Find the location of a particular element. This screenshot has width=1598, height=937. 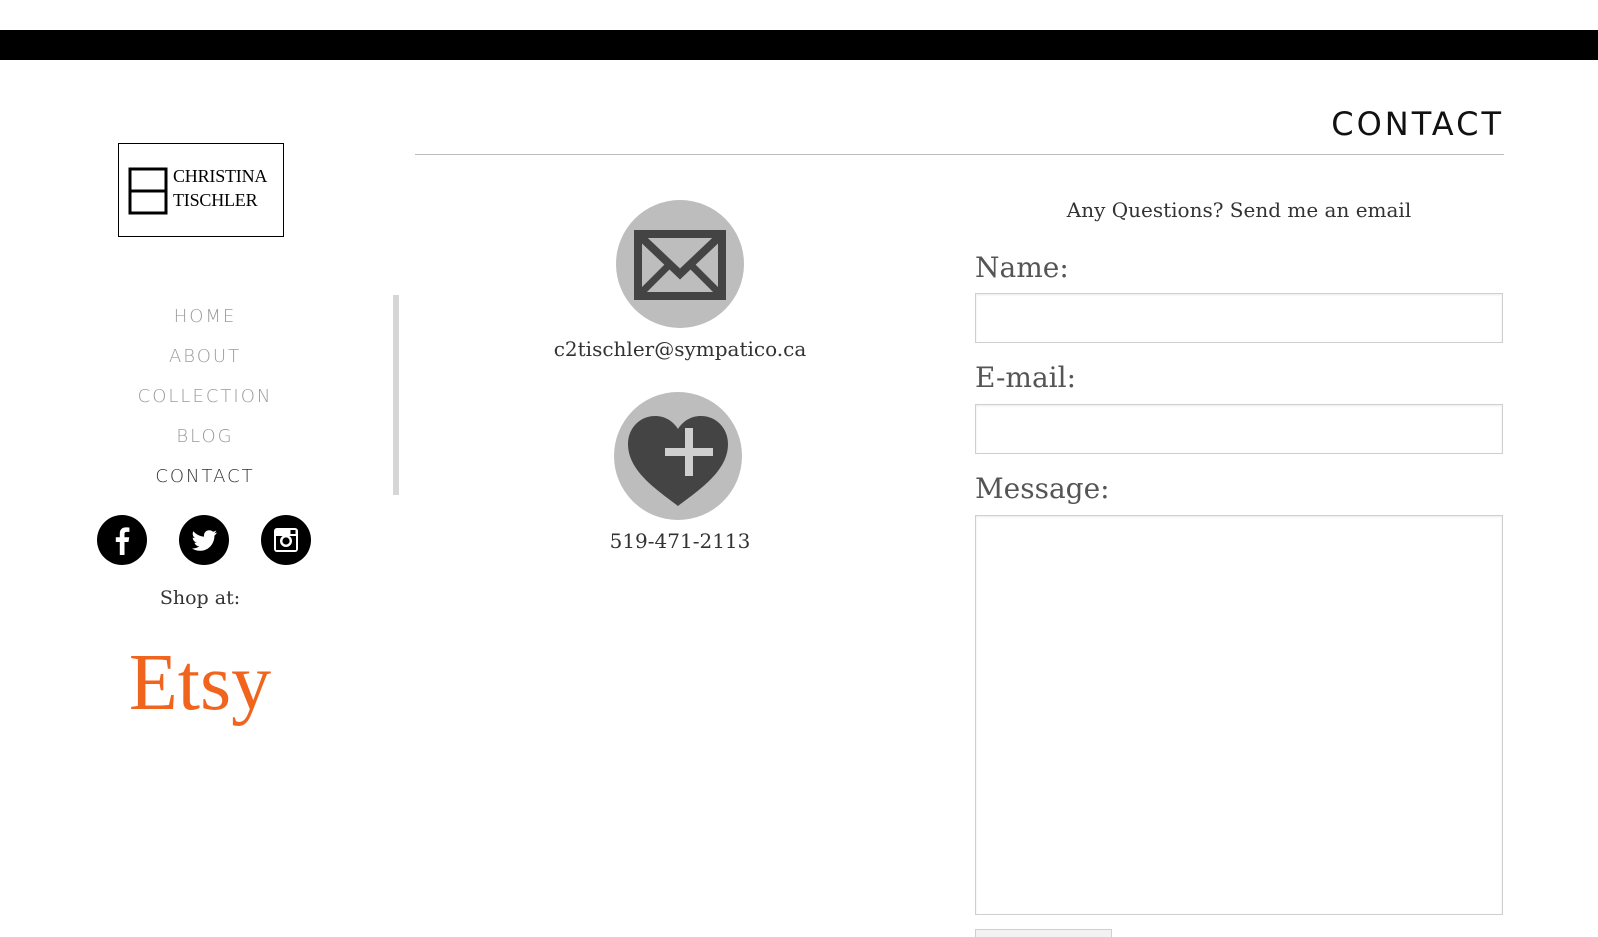

etsy-link: Etsy is located at coordinates (200, 683).